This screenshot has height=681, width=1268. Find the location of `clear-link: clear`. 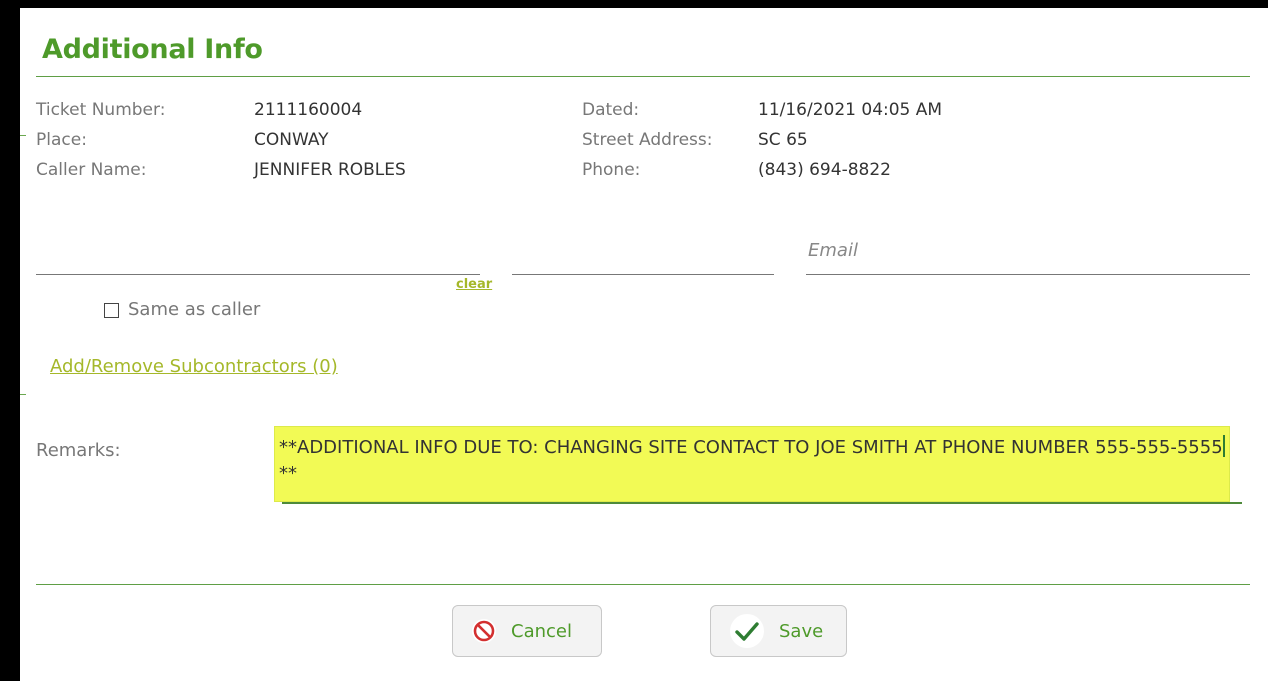

clear-link: clear is located at coordinates (474, 284).